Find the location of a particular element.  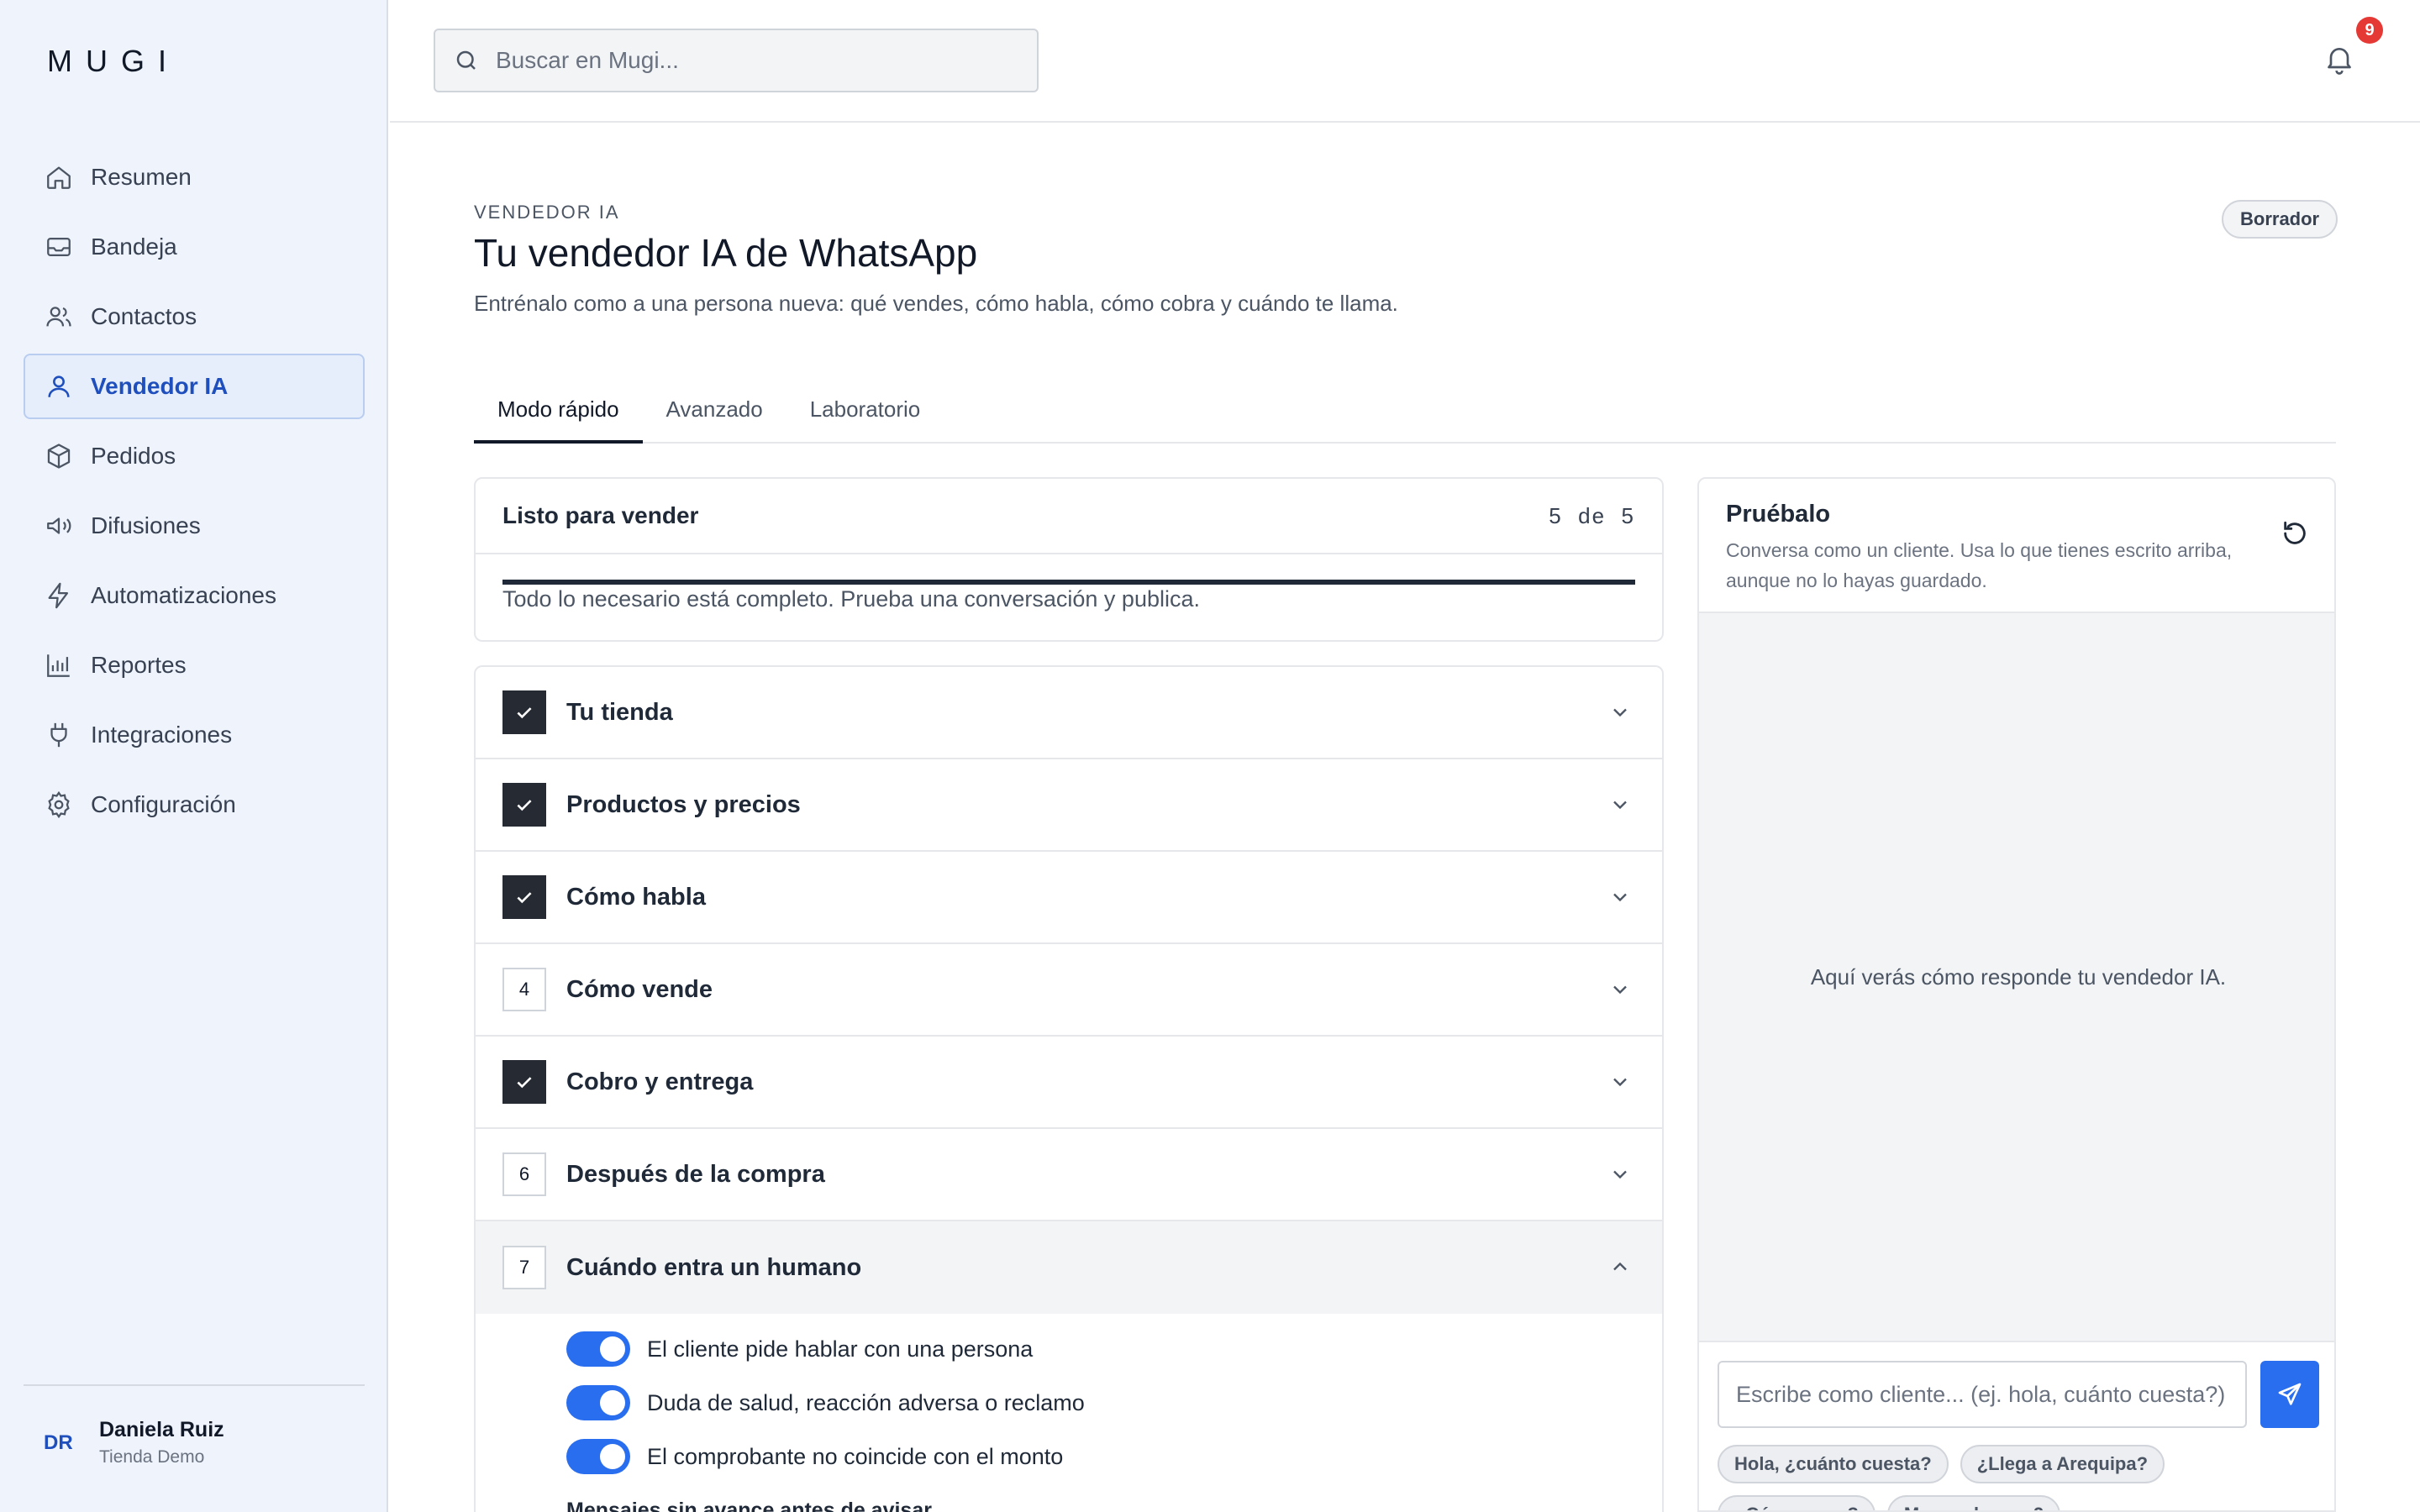

users-icon is located at coordinates (59, 317).